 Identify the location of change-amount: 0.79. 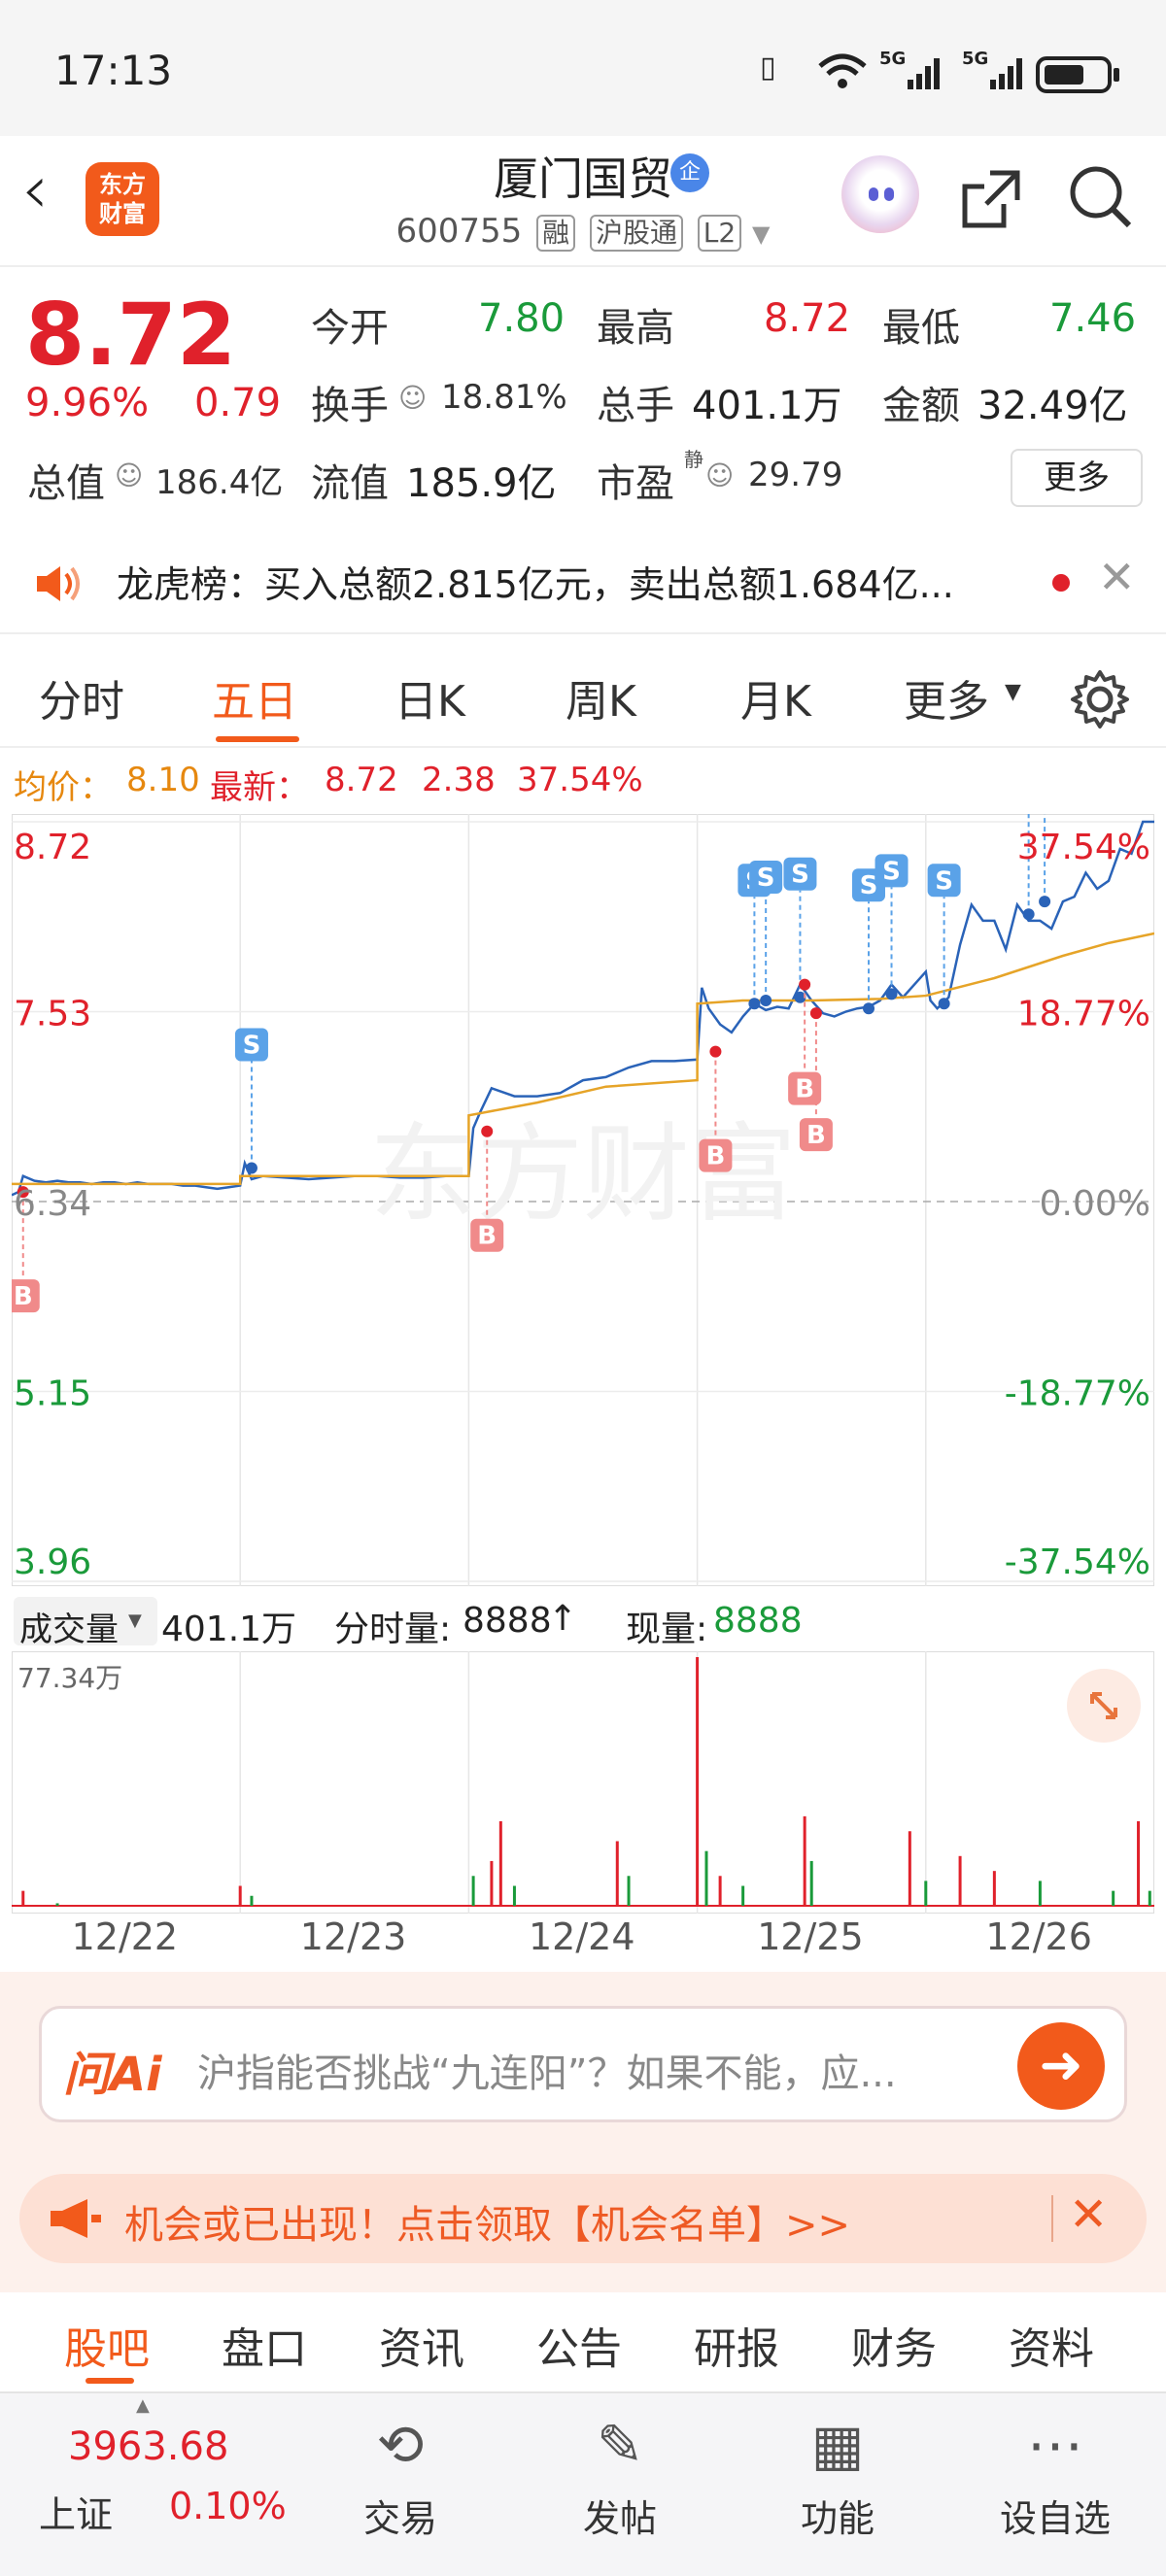
(238, 403).